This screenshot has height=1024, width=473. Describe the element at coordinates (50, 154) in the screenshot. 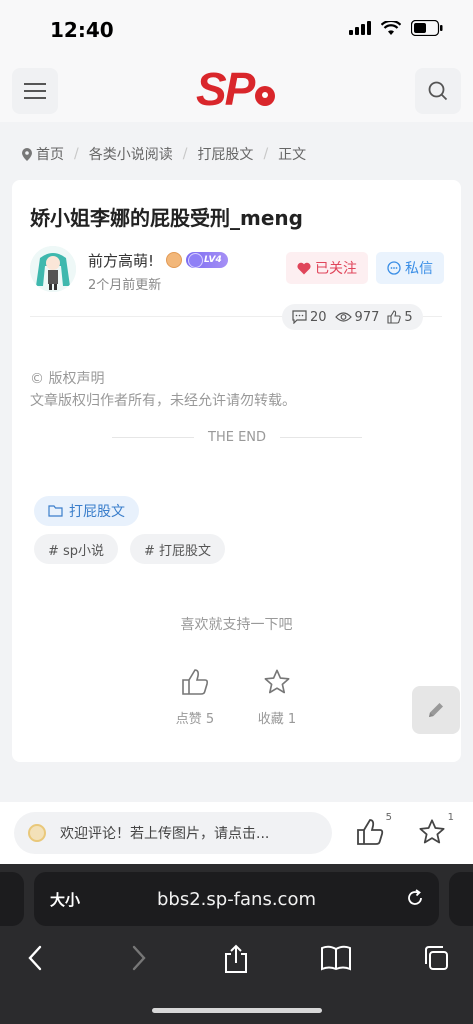

I see `breadcrumb-home: 首页` at that location.